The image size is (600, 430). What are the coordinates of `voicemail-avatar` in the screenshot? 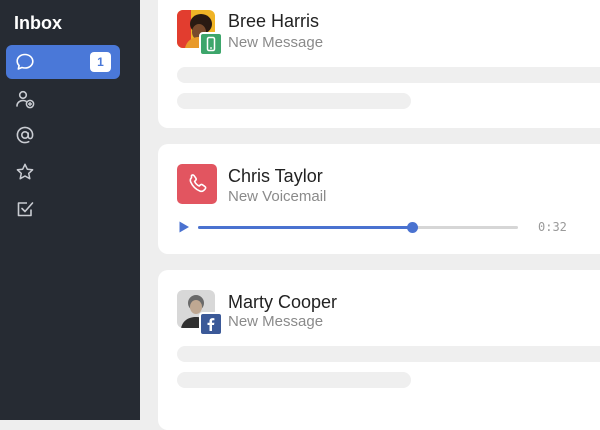 It's located at (197, 184).